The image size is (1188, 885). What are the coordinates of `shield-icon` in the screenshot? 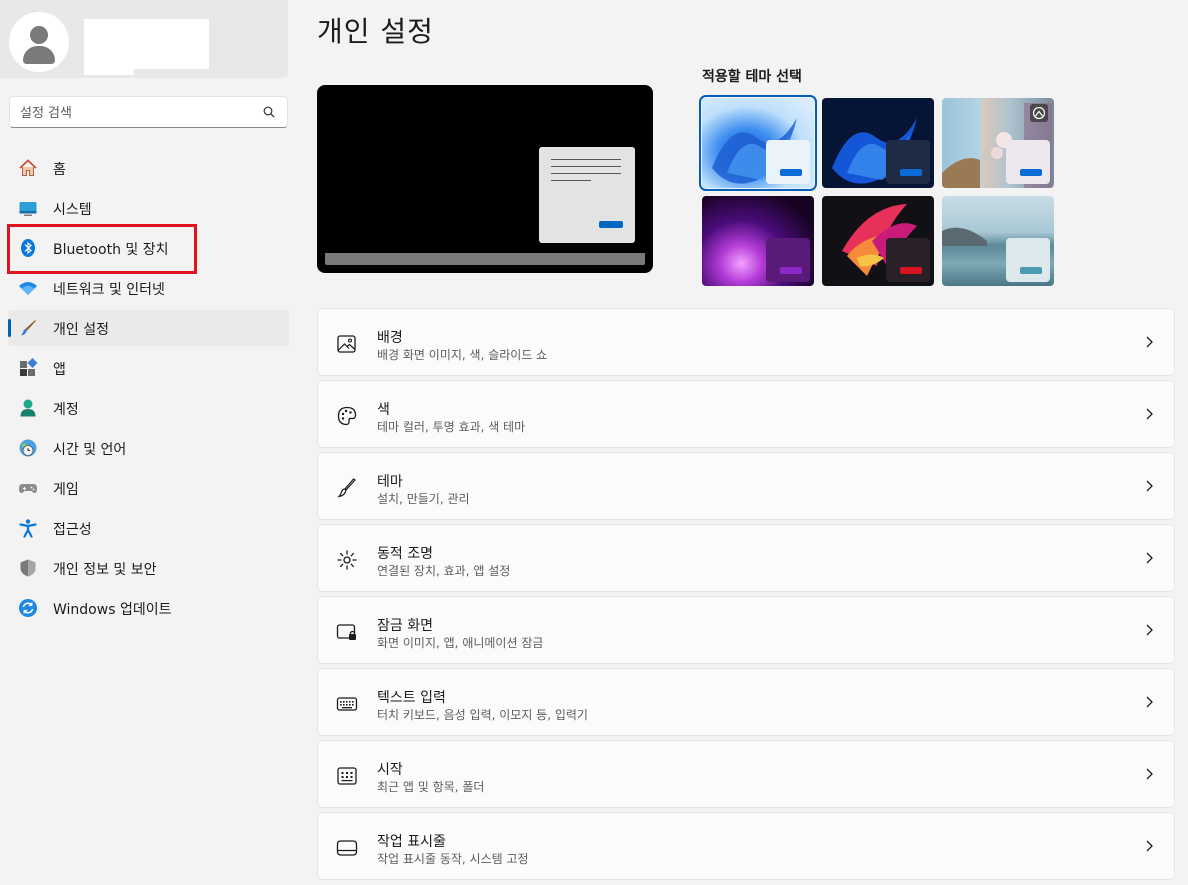 It's located at (28, 568).